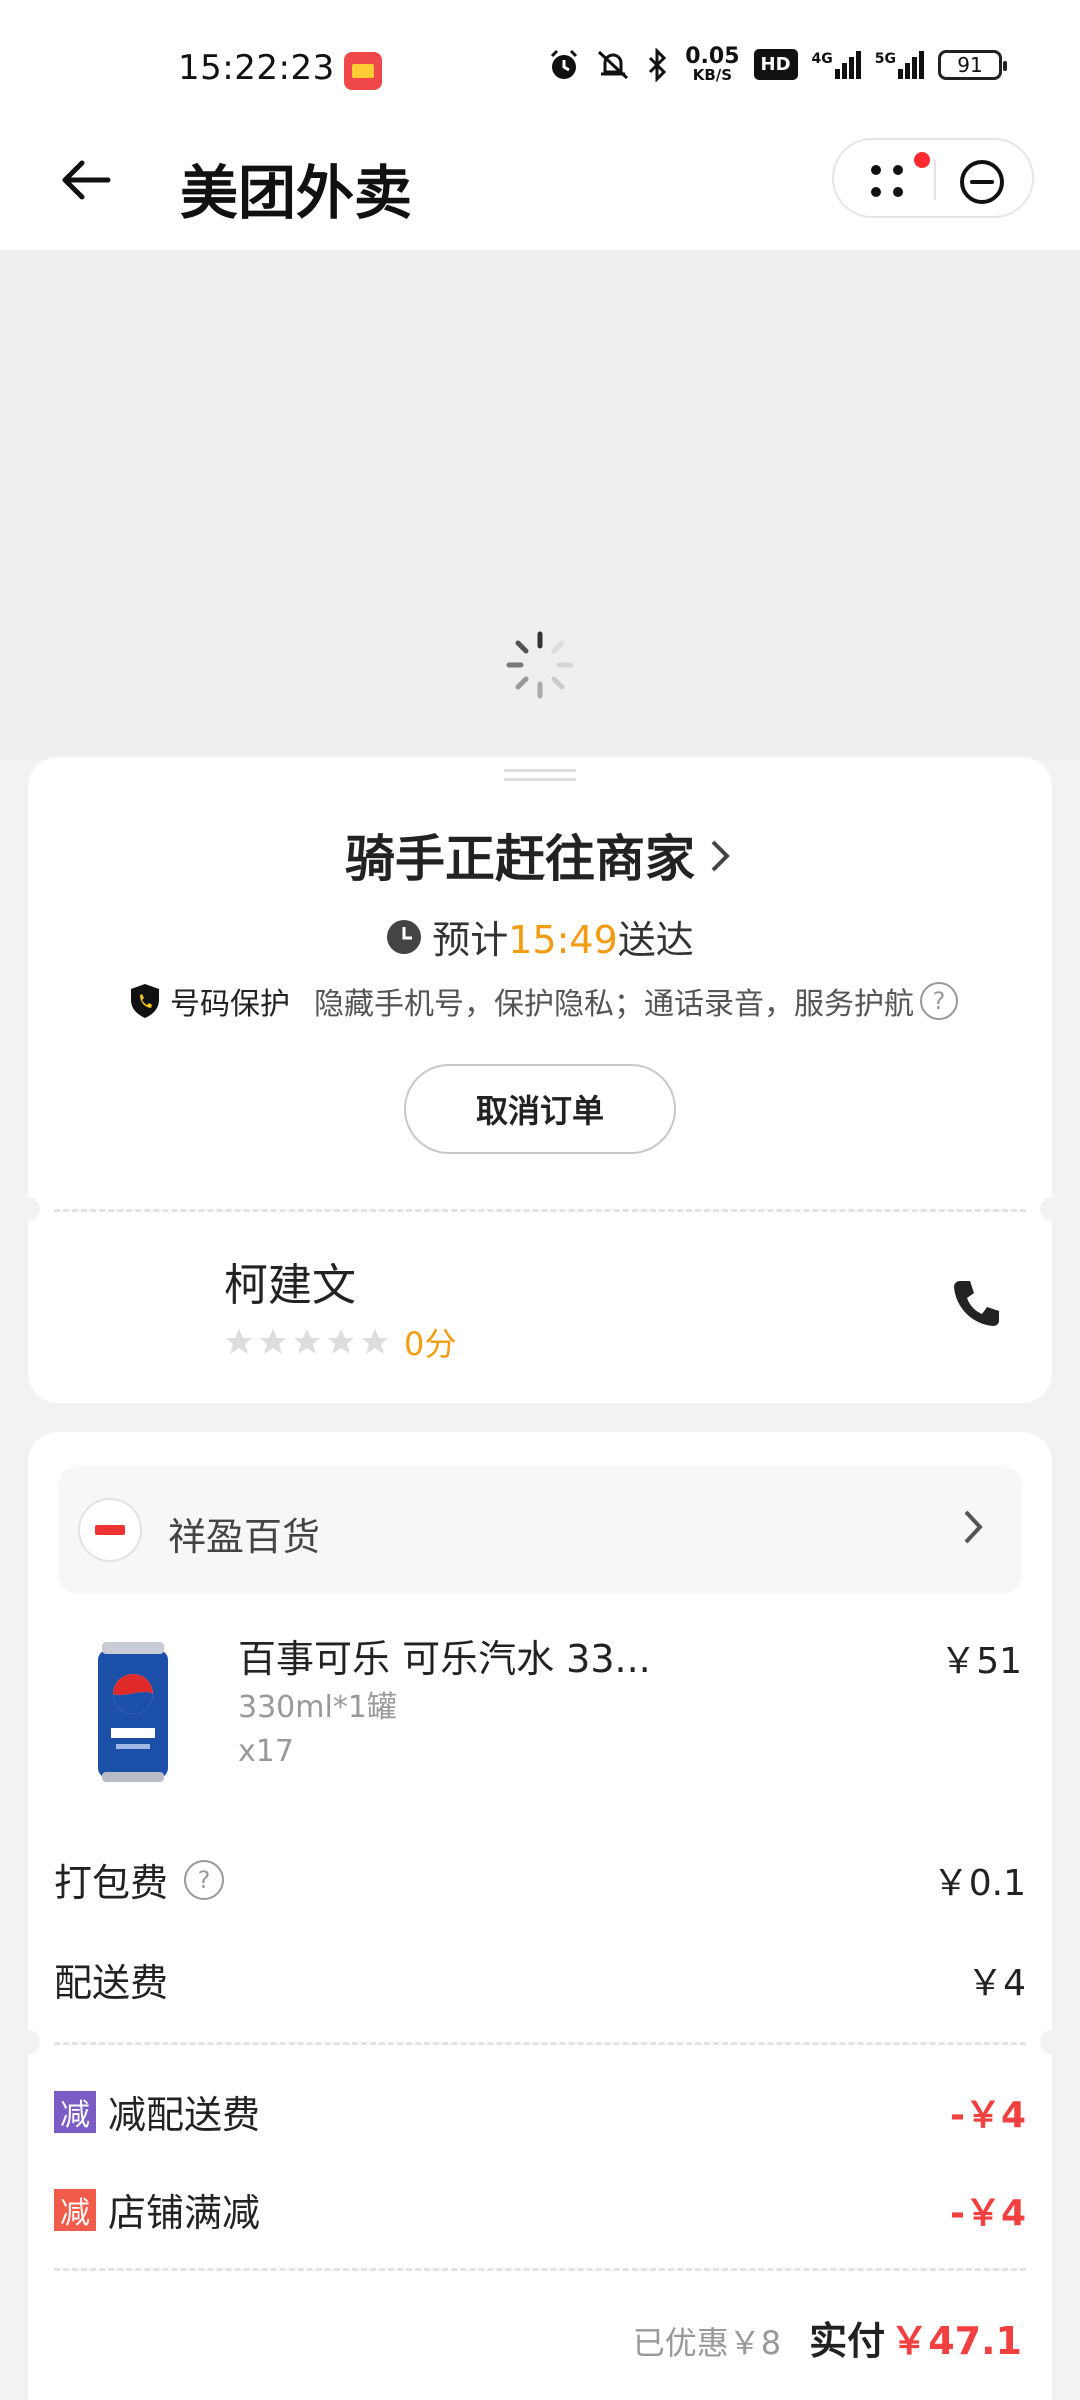 This screenshot has height=2400, width=1080. What do you see at coordinates (822, 58) in the screenshot?
I see `network-4g-label: 4G` at bounding box center [822, 58].